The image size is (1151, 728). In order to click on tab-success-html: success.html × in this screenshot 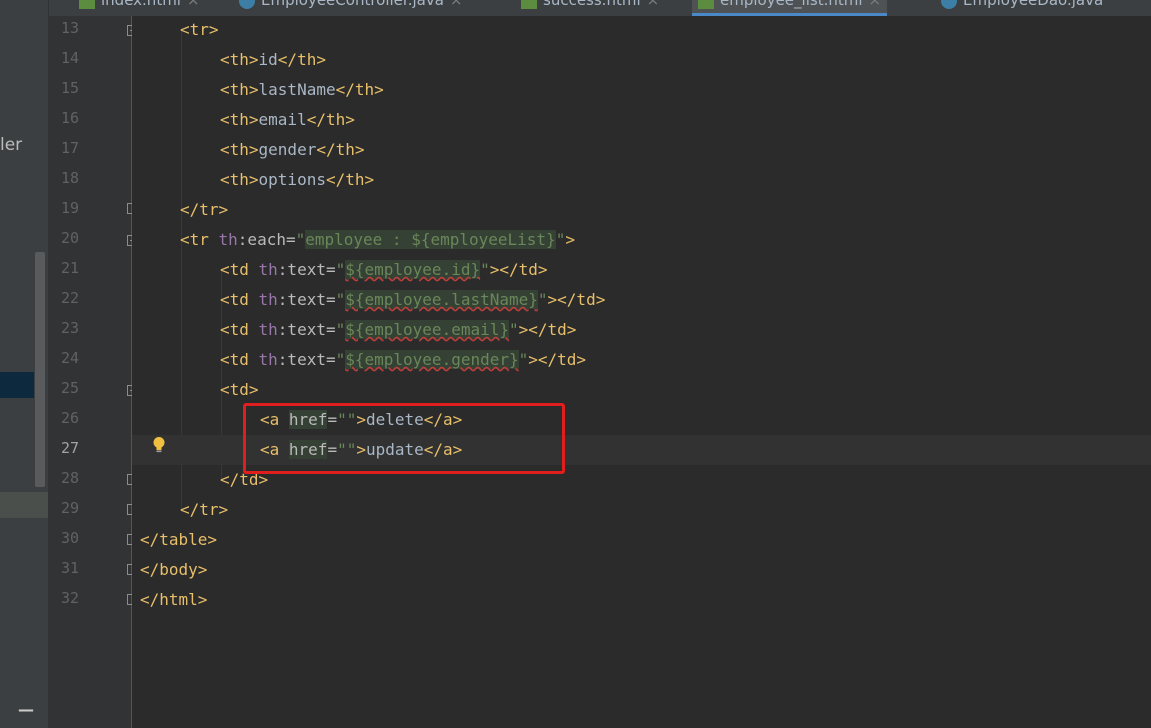, I will do `click(590, 7)`.